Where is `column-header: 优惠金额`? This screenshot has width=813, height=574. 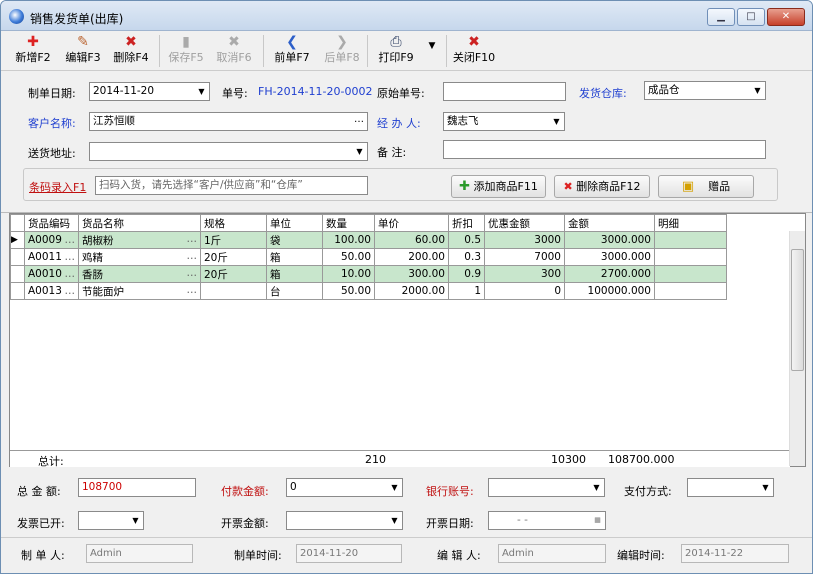 column-header: 优惠金额 is located at coordinates (524, 223).